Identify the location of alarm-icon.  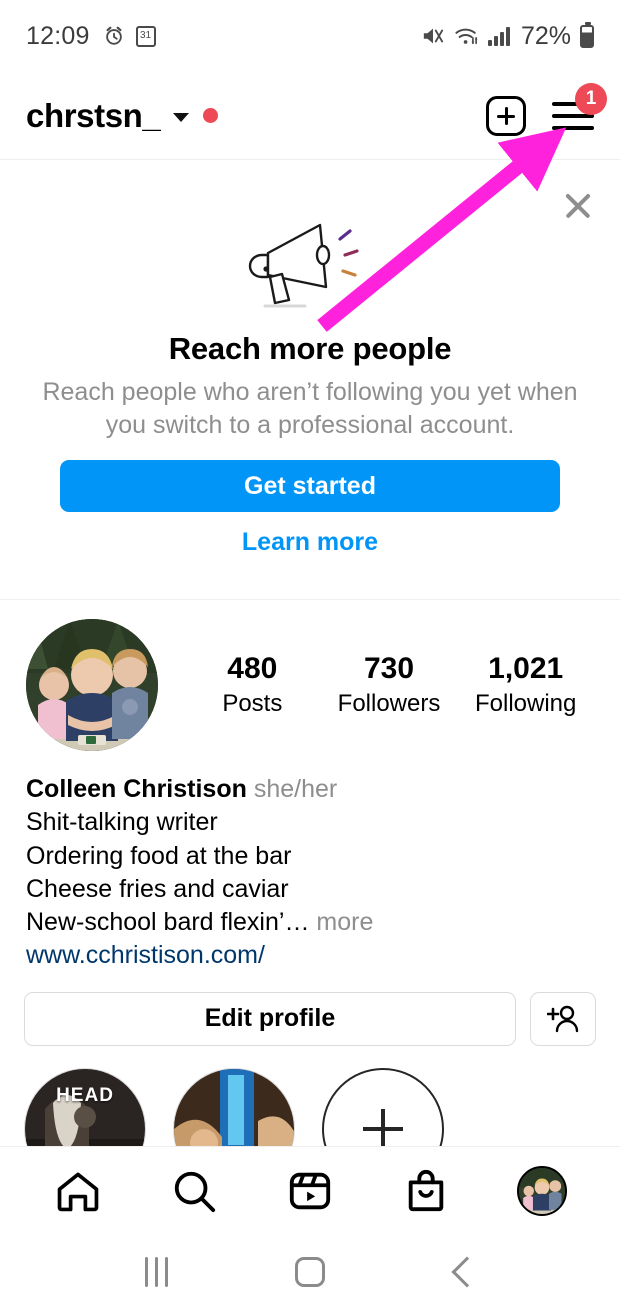
(113, 35).